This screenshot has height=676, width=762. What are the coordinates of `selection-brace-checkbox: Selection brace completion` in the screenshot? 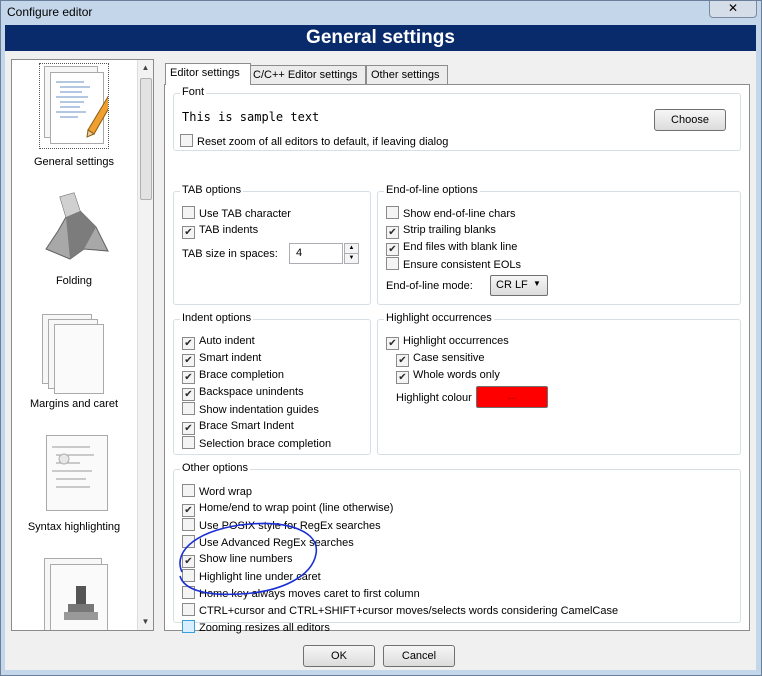 It's located at (256, 443).